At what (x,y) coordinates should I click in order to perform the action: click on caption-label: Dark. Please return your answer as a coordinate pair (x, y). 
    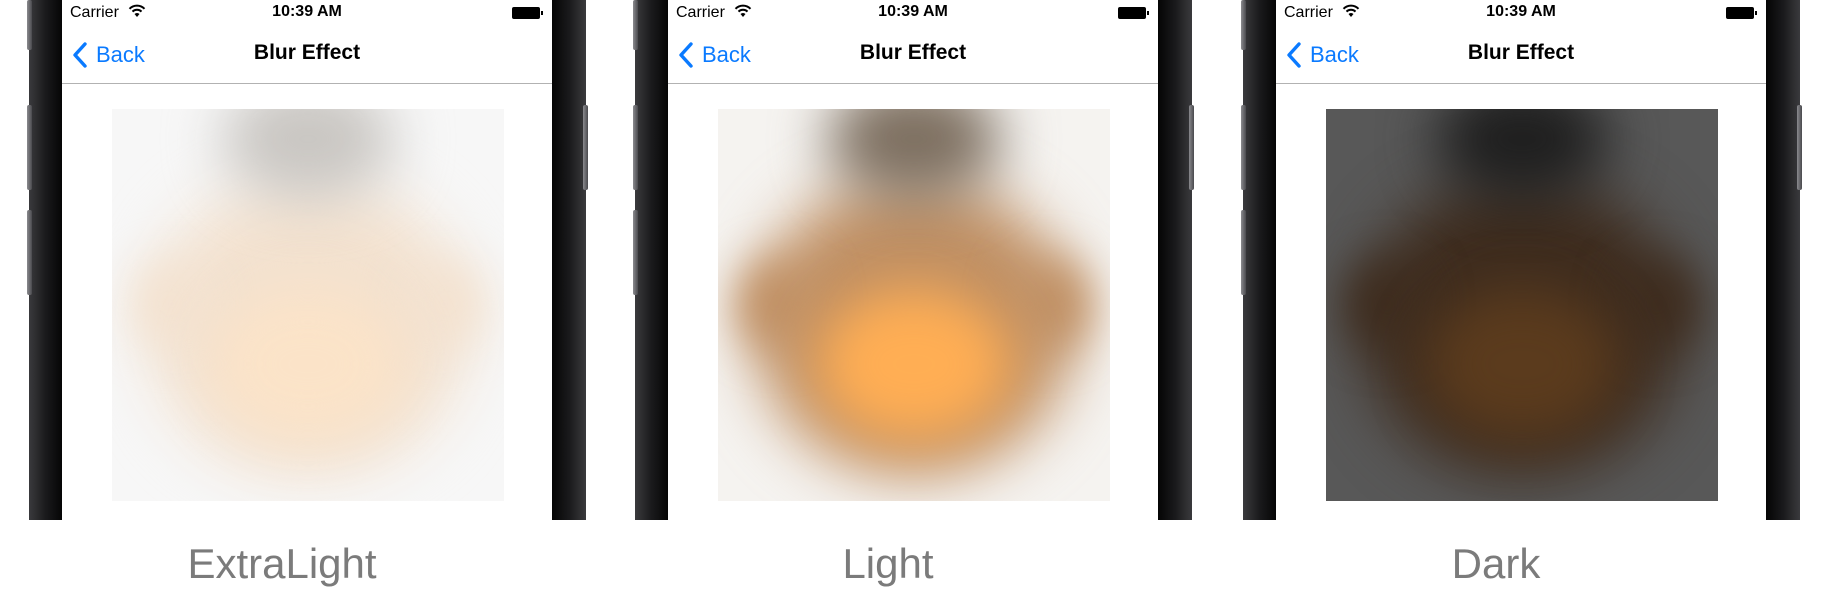
    Looking at the image, I should click on (1496, 563).